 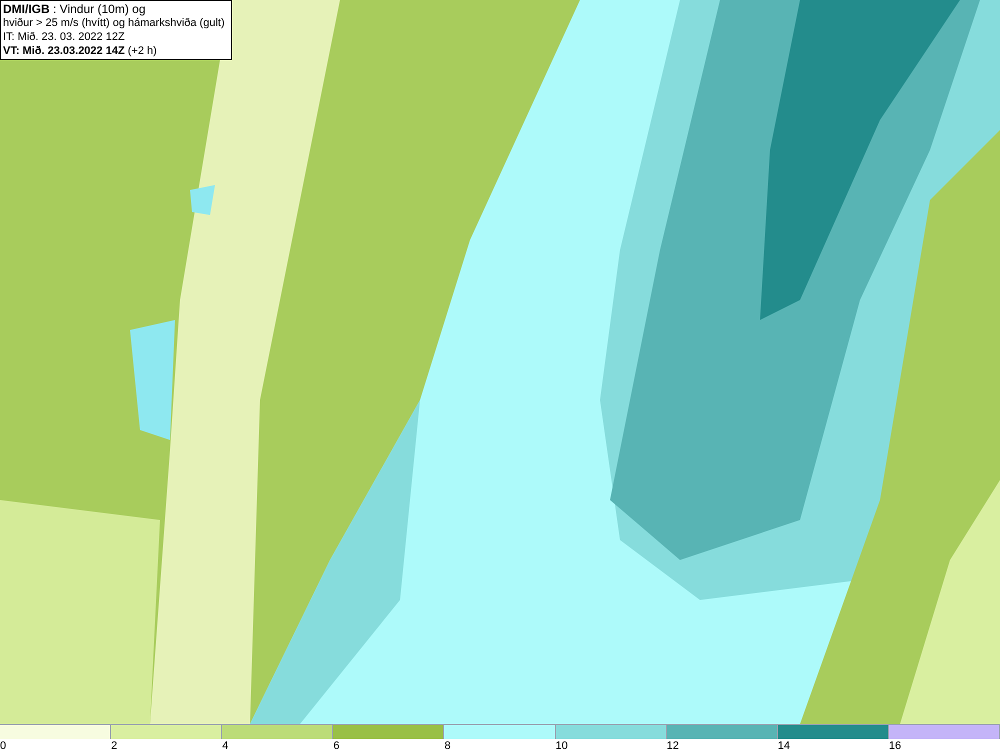 I want to click on legend-label: 12, so click(x=672, y=746).